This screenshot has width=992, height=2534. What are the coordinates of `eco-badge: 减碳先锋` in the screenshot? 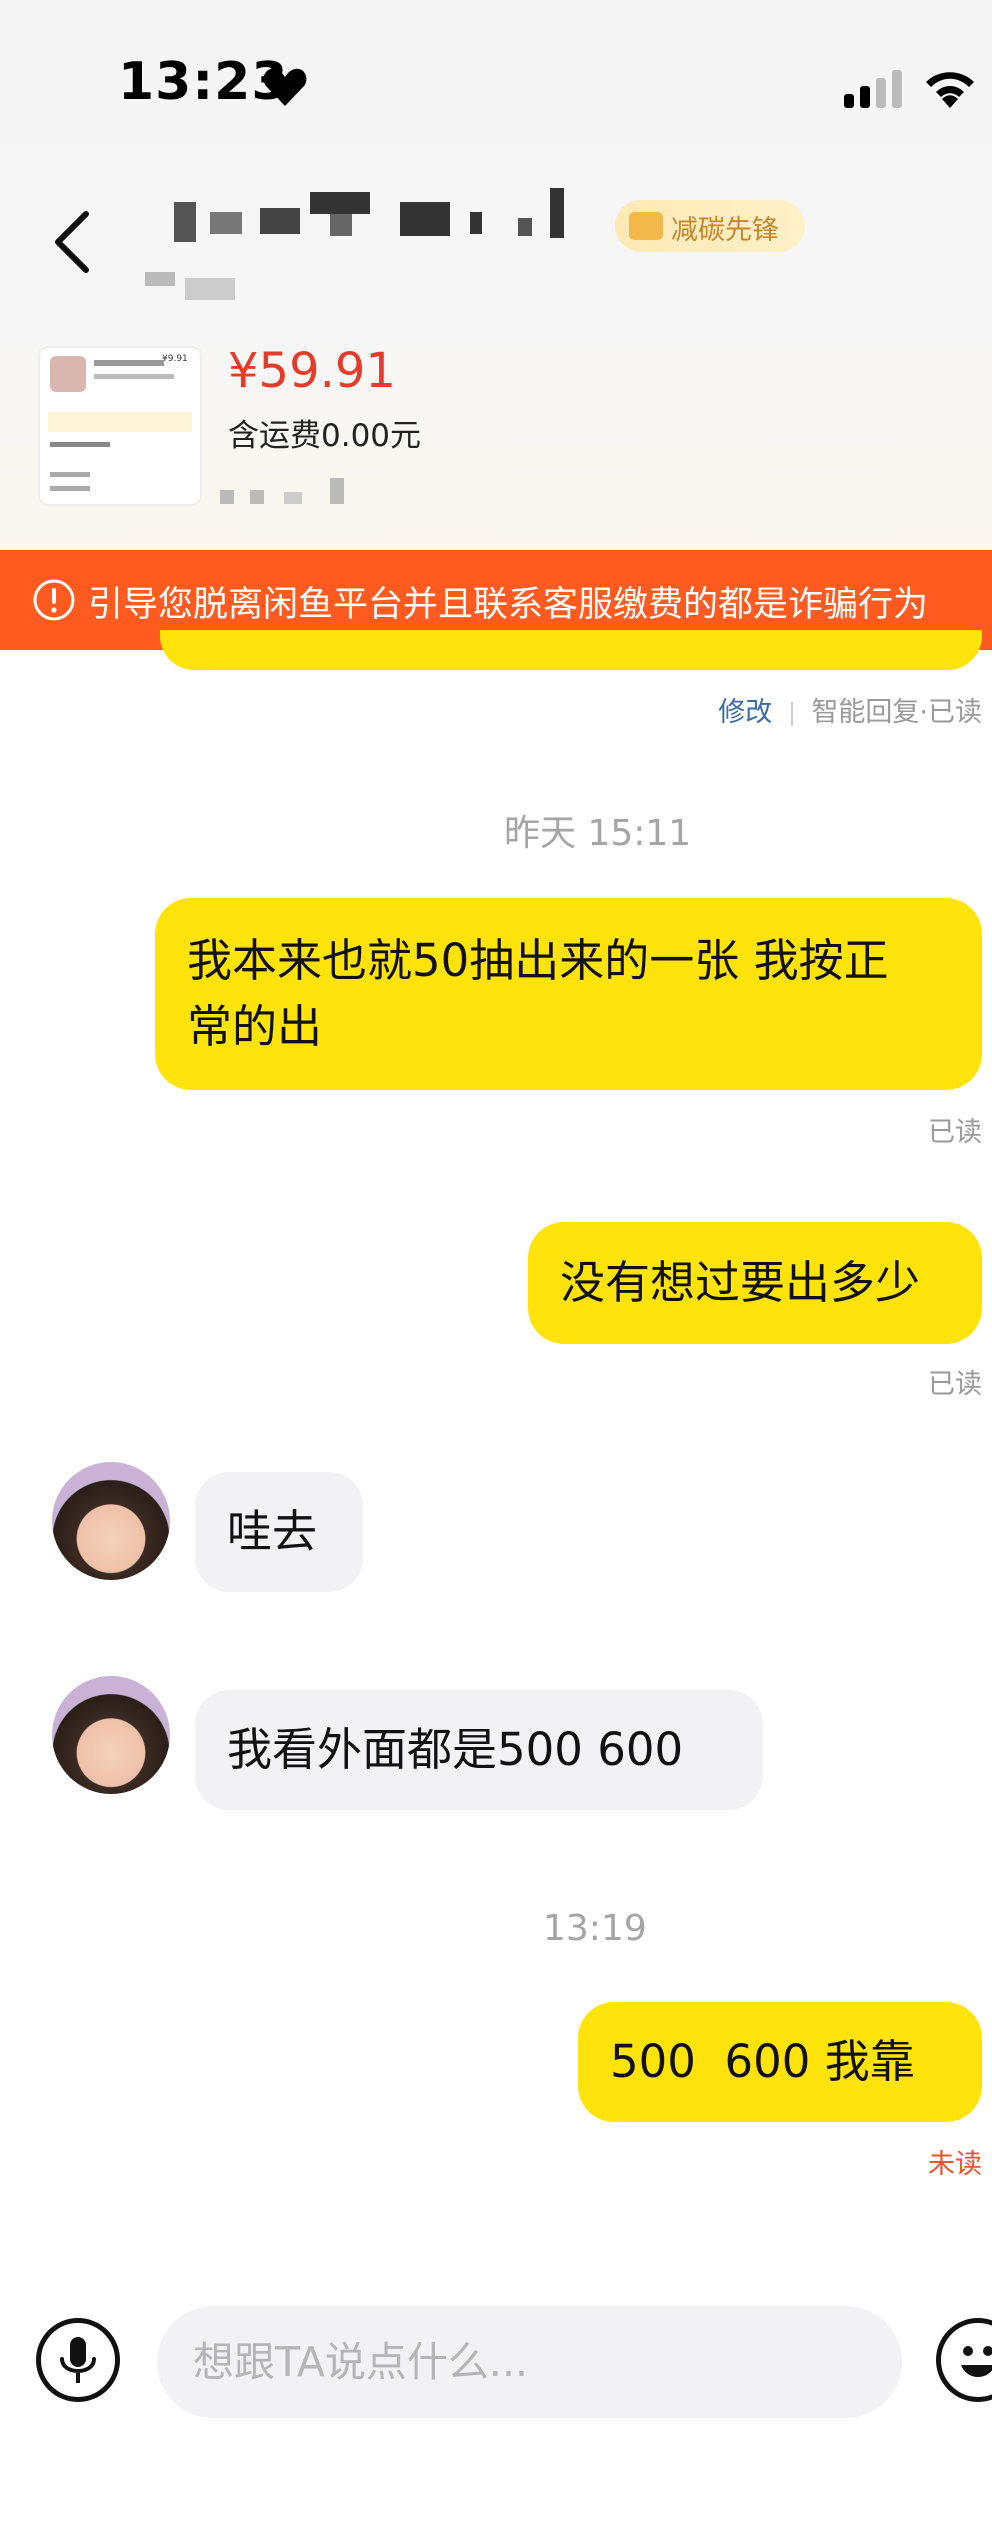 It's located at (710, 226).